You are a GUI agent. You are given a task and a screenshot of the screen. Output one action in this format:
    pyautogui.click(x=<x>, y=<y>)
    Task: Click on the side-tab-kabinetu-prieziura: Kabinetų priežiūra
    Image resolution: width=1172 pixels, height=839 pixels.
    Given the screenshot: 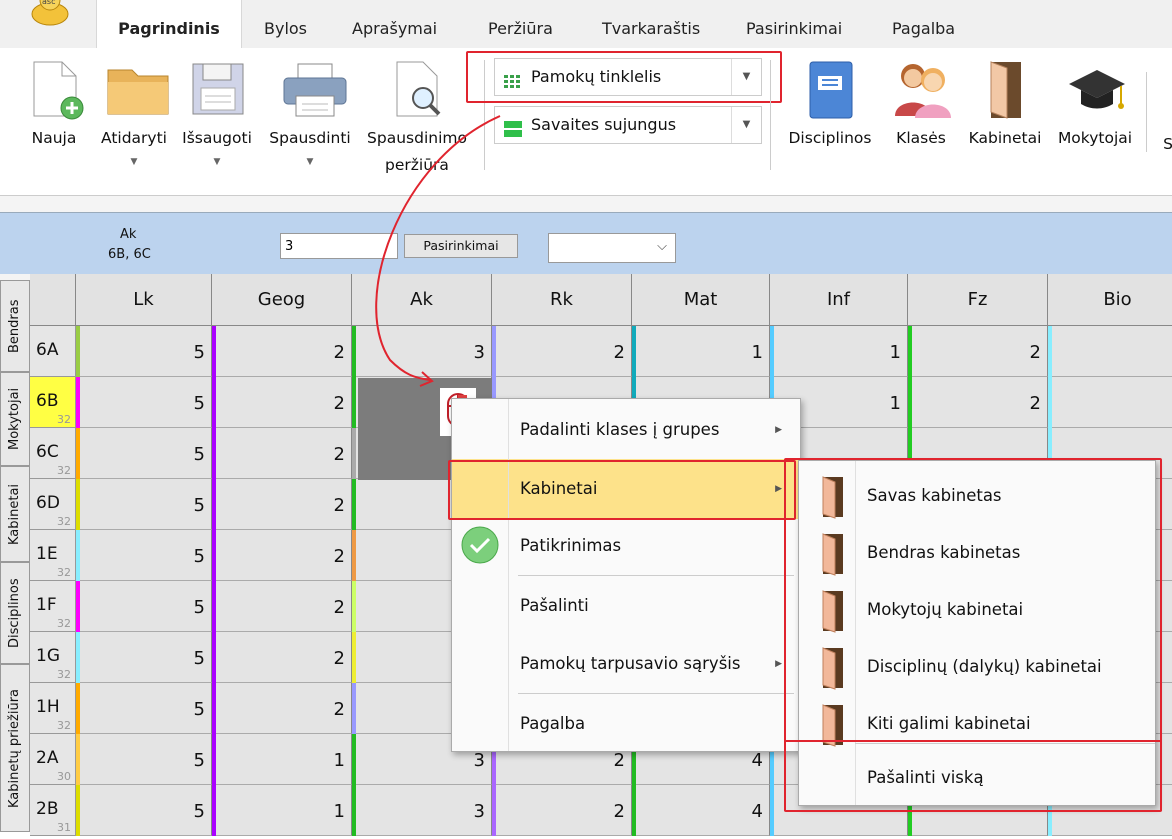 What is the action you would take?
    pyautogui.click(x=15, y=748)
    